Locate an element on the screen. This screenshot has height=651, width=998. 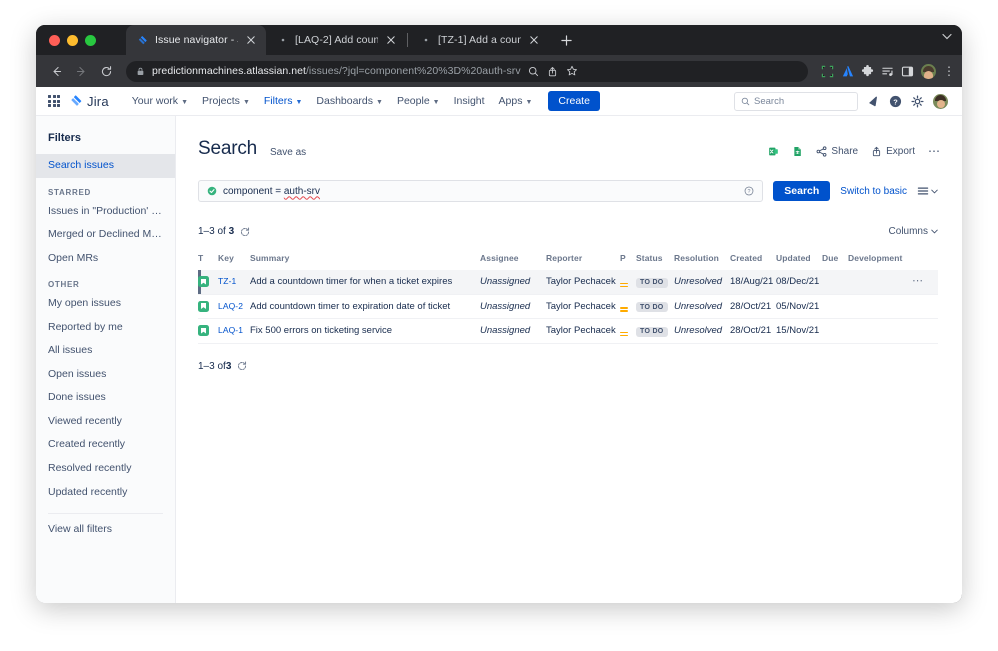
tab-search-chevron-icon is located at coordinates (947, 36).